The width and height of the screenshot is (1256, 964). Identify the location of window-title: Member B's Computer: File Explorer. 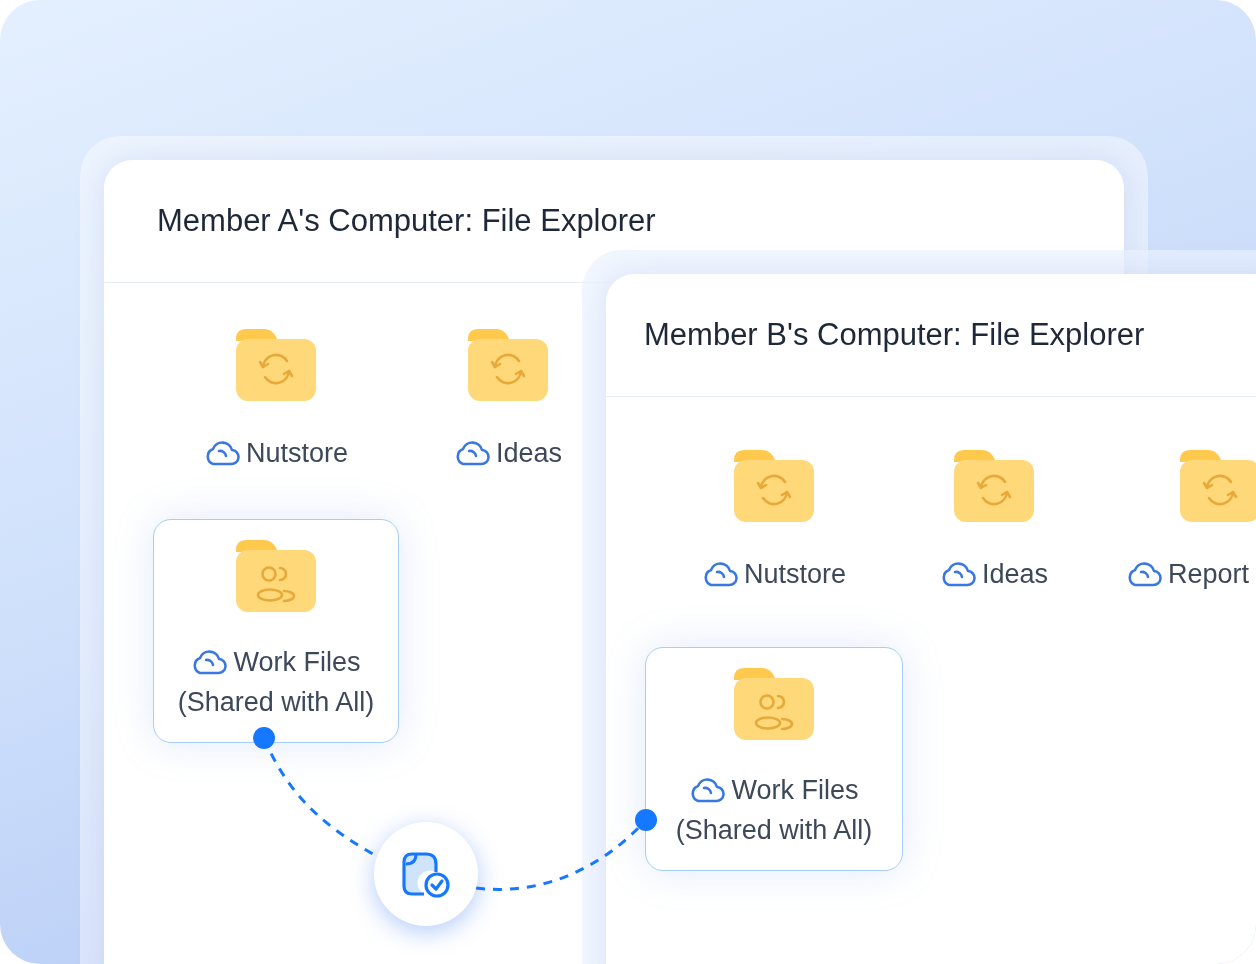
(894, 335).